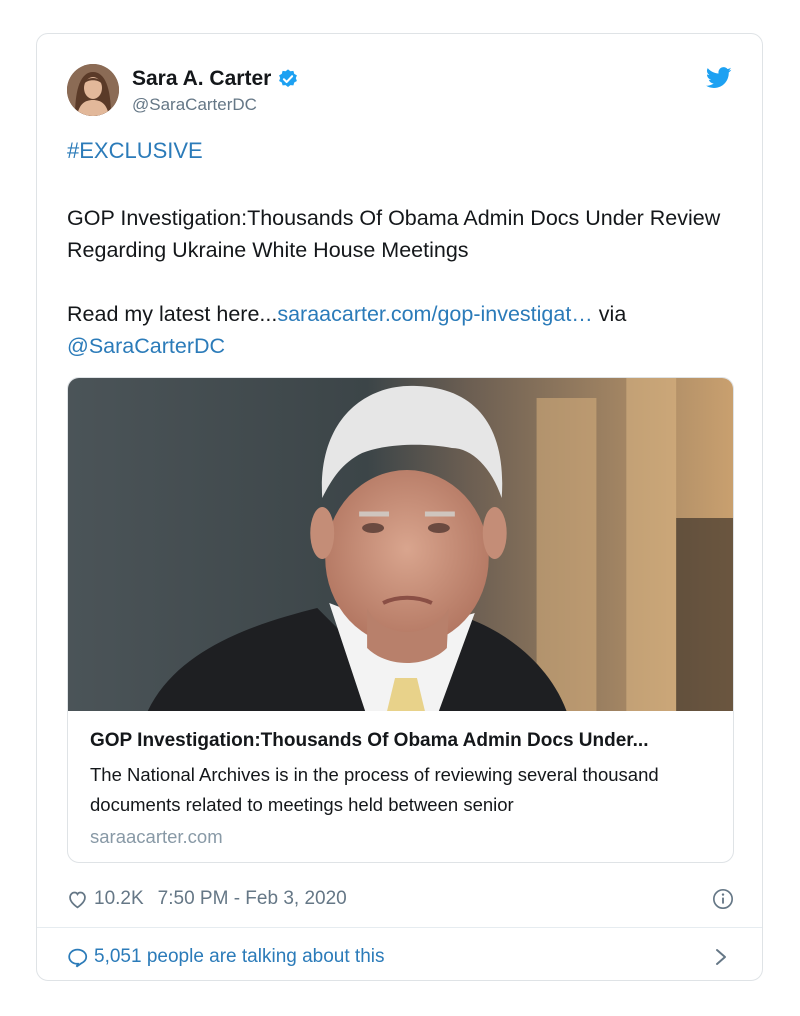 The height and width of the screenshot is (1016, 800). Describe the element at coordinates (723, 899) in the screenshot. I see `info-icon` at that location.